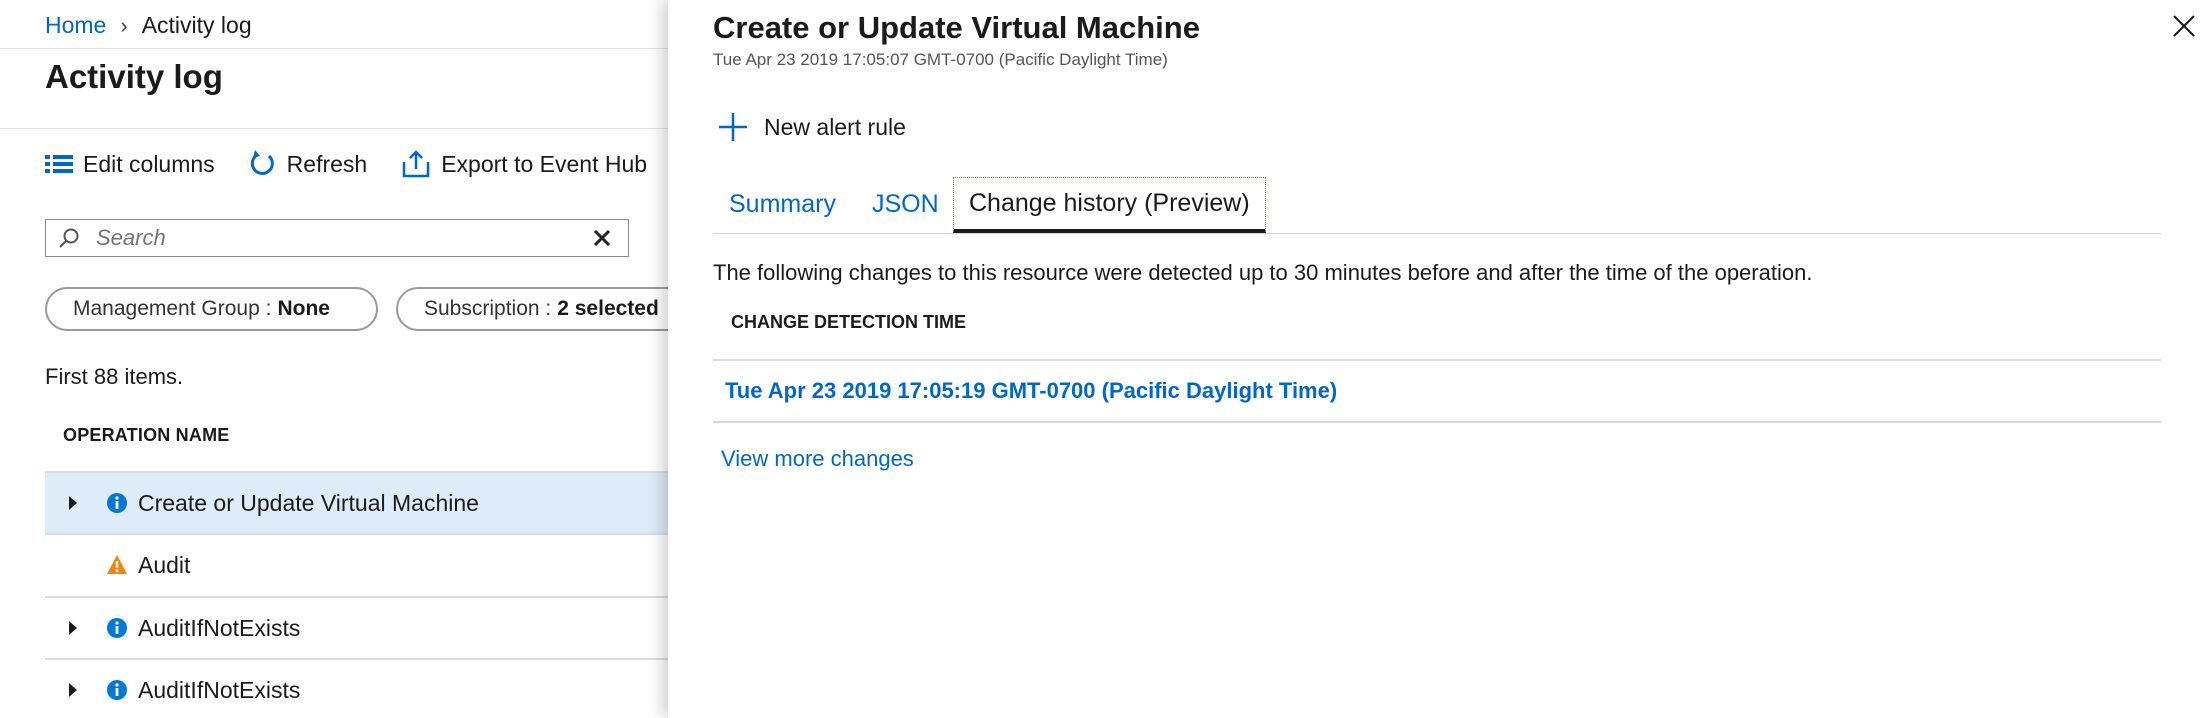  I want to click on tab-json: JSON, so click(905, 204).